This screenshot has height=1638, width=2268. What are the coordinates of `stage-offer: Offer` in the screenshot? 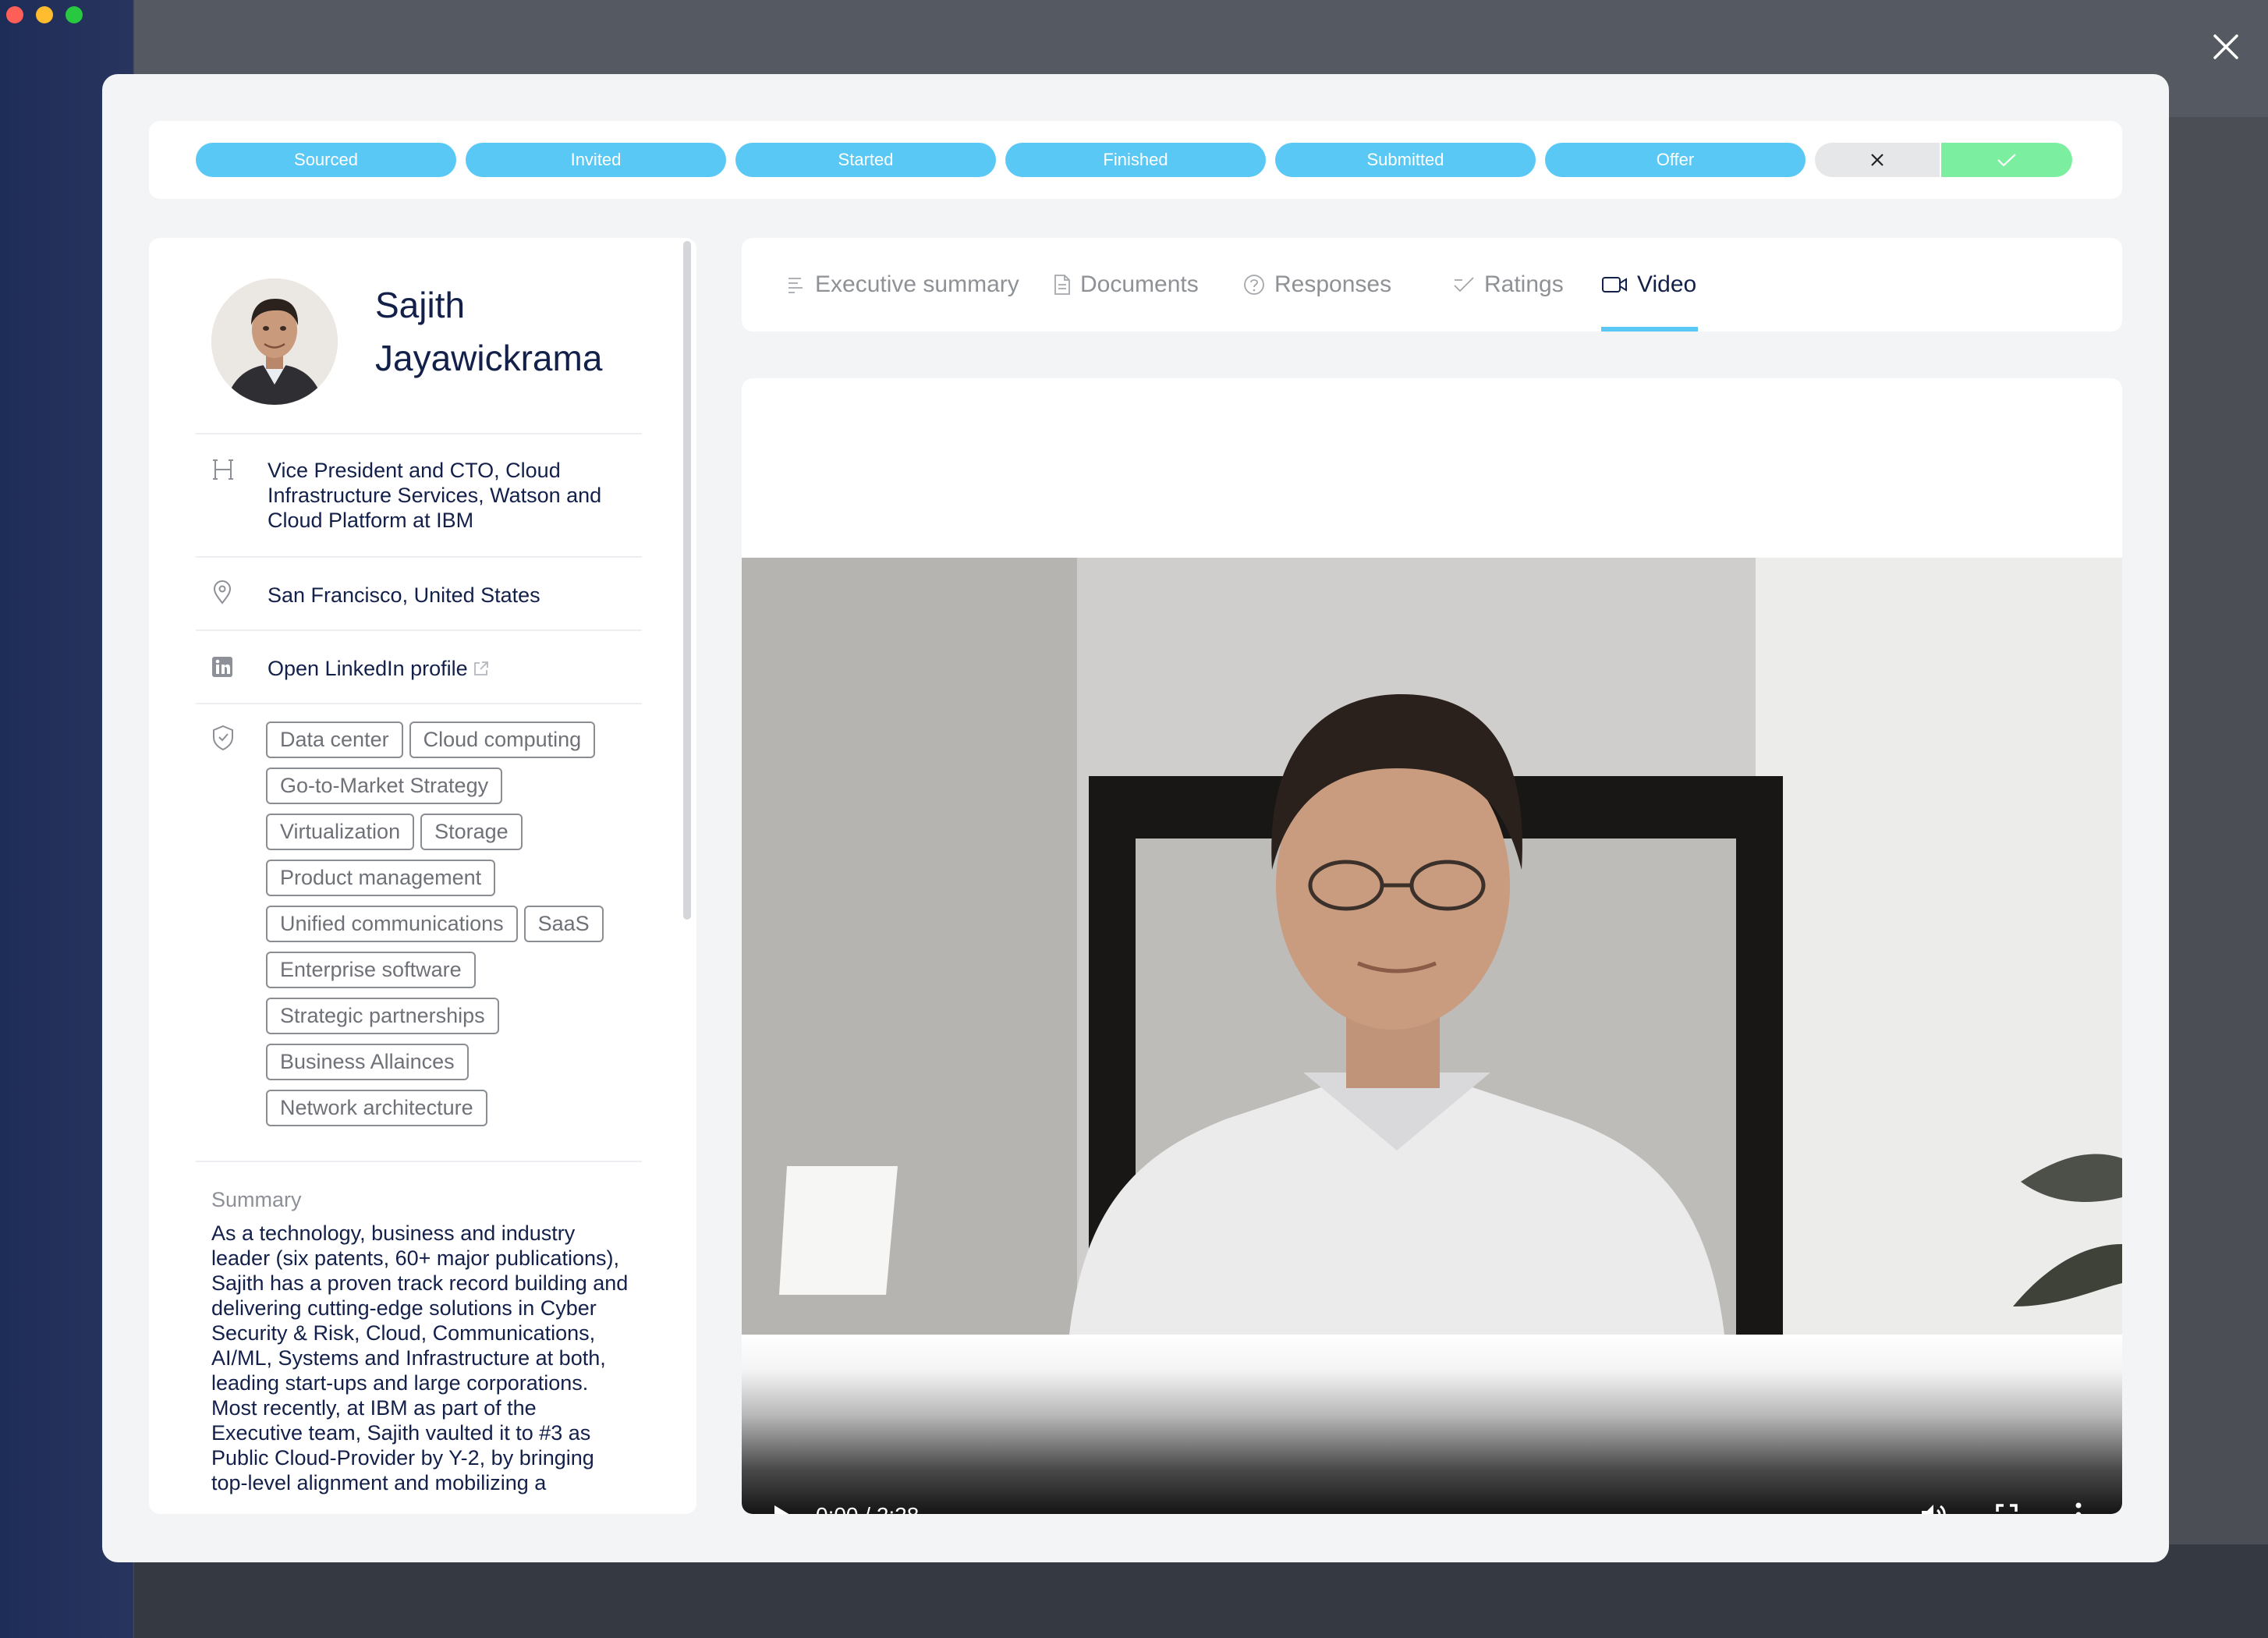 It's located at (1676, 160).